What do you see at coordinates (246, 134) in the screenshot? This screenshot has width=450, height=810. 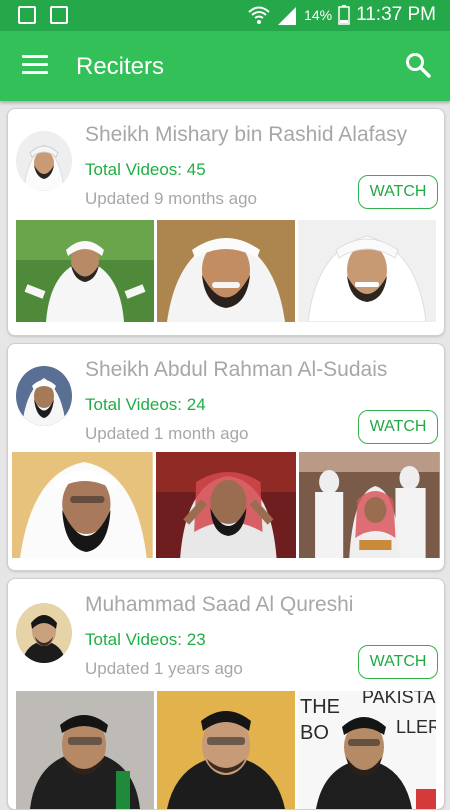 I see `reciter-name: Sheikh Mishary bin Rashid Alafasy` at bounding box center [246, 134].